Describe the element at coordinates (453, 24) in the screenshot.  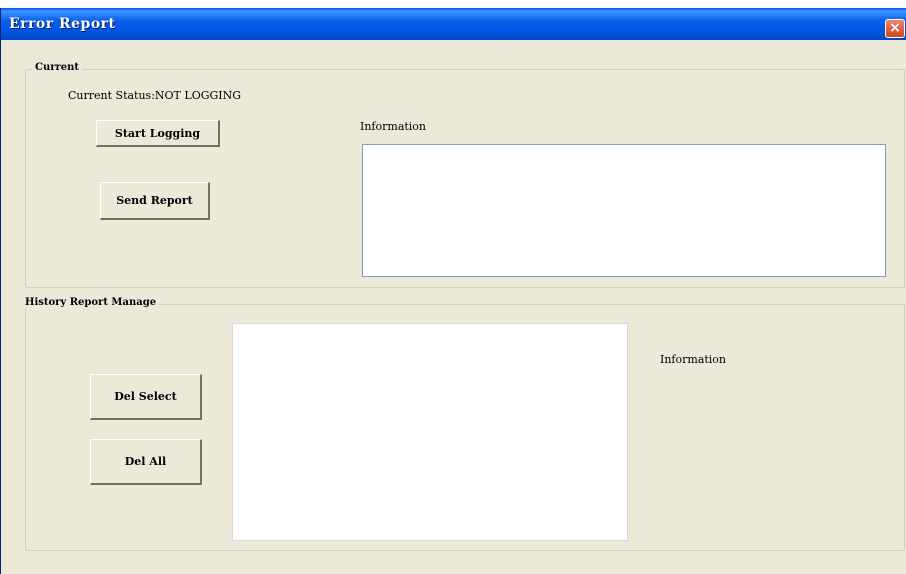
I see `title-bar: Error Report ×` at that location.